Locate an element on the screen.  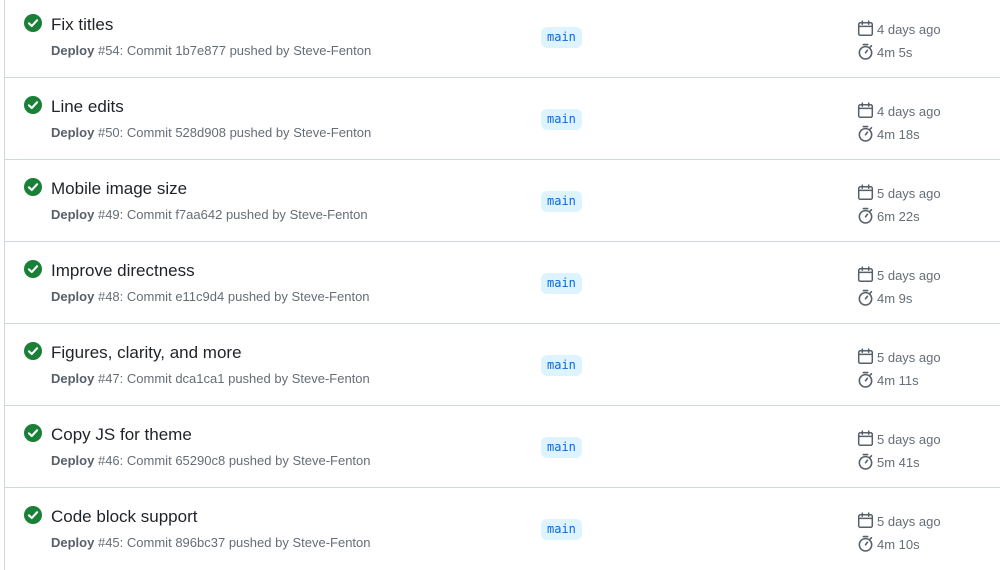
run-duration-text: 4m 10s is located at coordinates (898, 544).